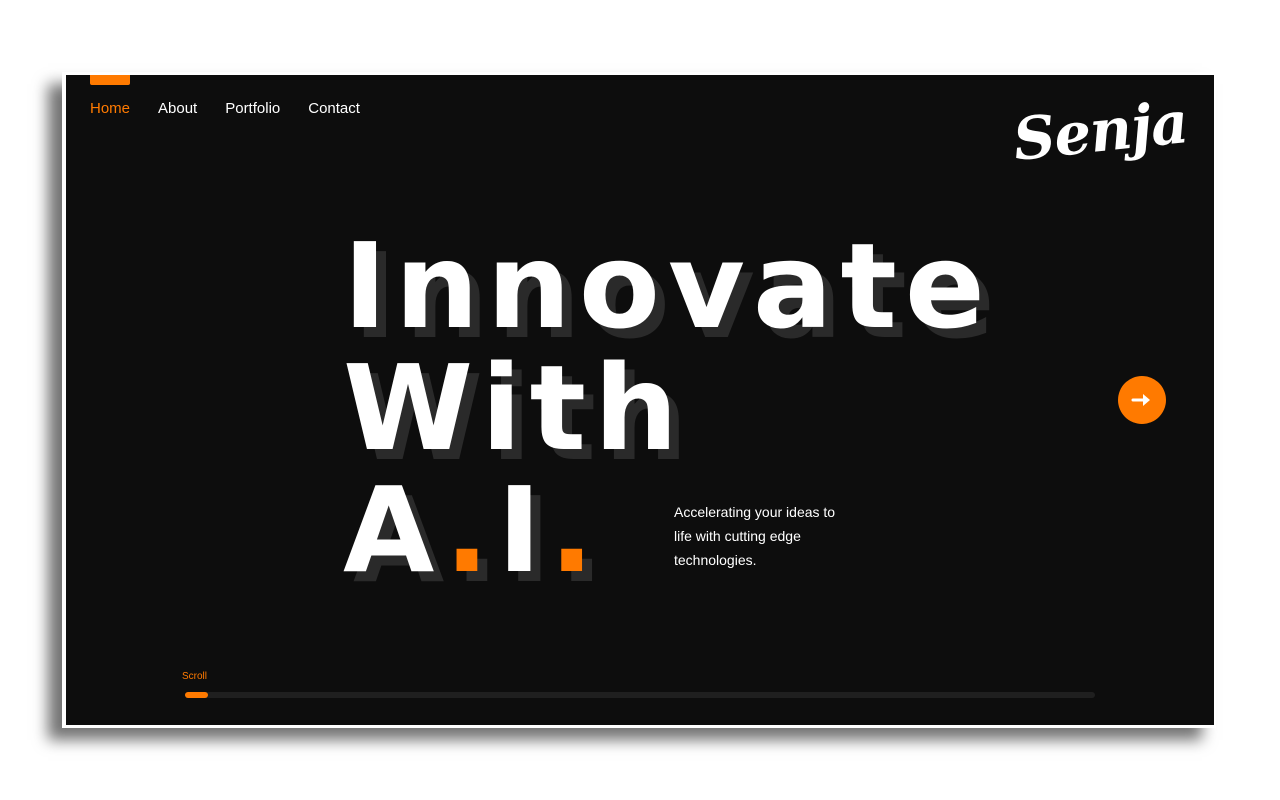 This screenshot has height=800, width=1280. I want to click on next-slide-button, so click(1142, 400).